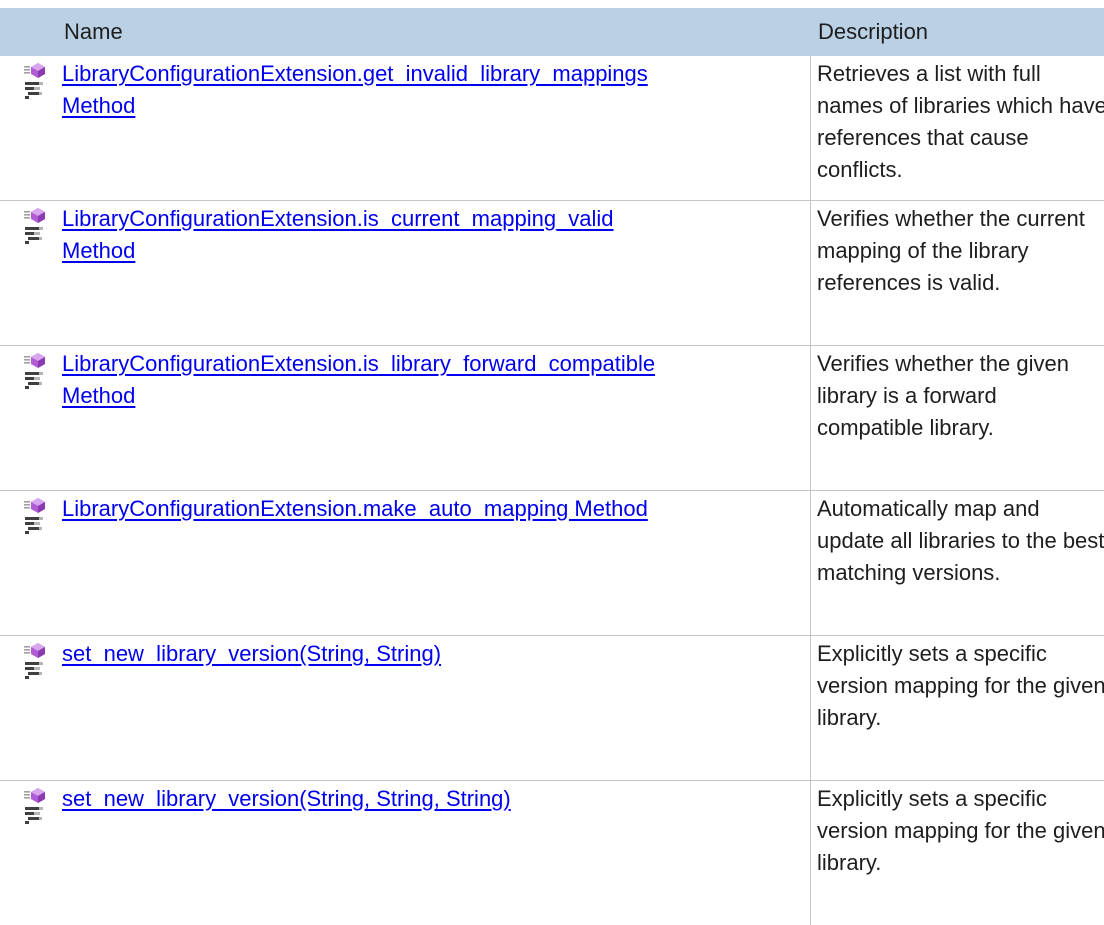 Image resolution: width=1104 pixels, height=925 pixels. I want to click on name-cell: set_new_library_version(String, String), so click(433, 708).